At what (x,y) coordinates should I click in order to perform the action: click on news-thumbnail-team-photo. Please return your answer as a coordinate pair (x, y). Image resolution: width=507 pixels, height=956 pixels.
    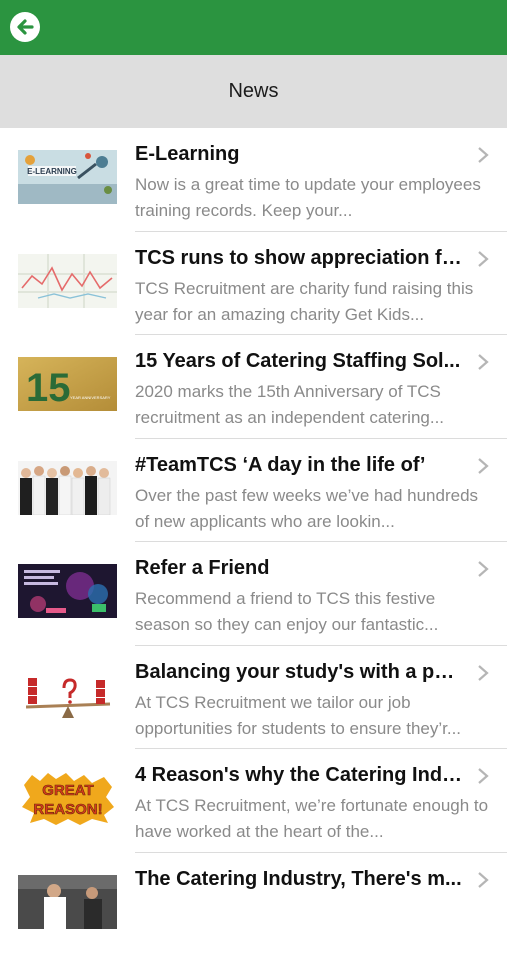
    Looking at the image, I should click on (67, 488).